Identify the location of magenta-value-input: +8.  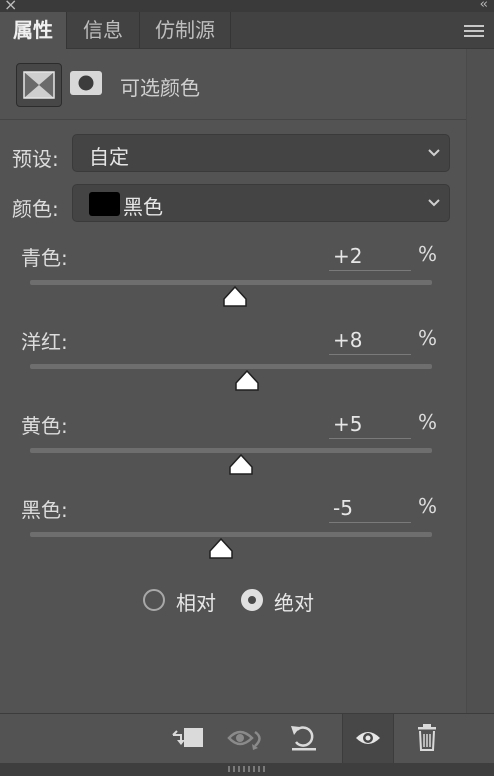
(370, 340).